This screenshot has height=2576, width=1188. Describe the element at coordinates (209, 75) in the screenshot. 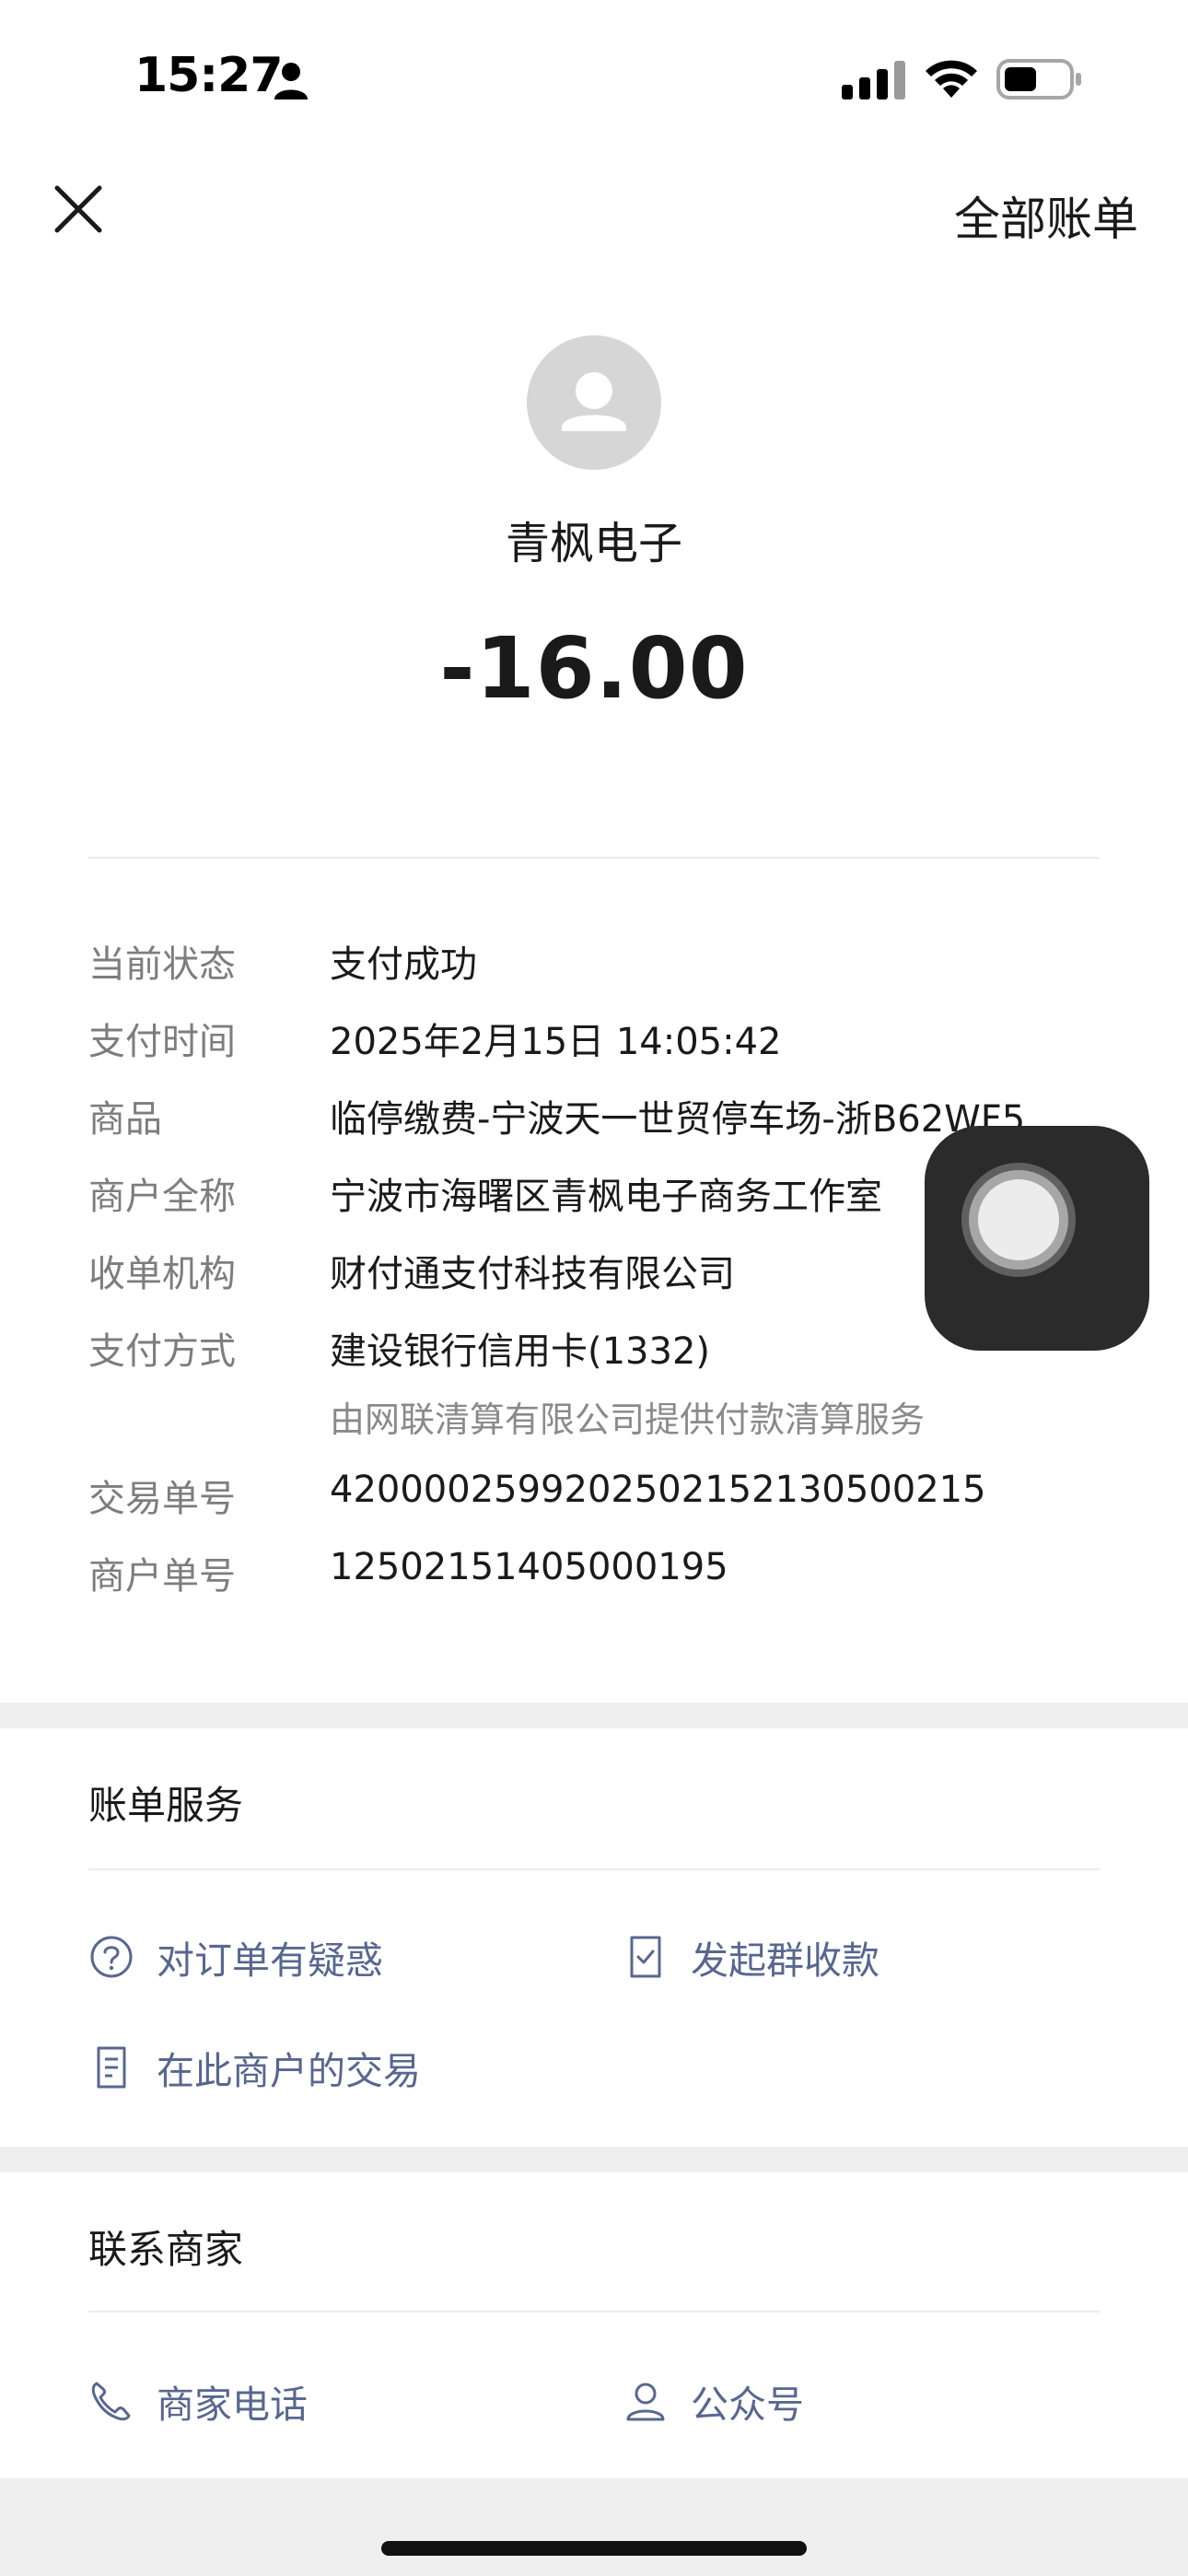

I see `status-time: 15:27` at that location.